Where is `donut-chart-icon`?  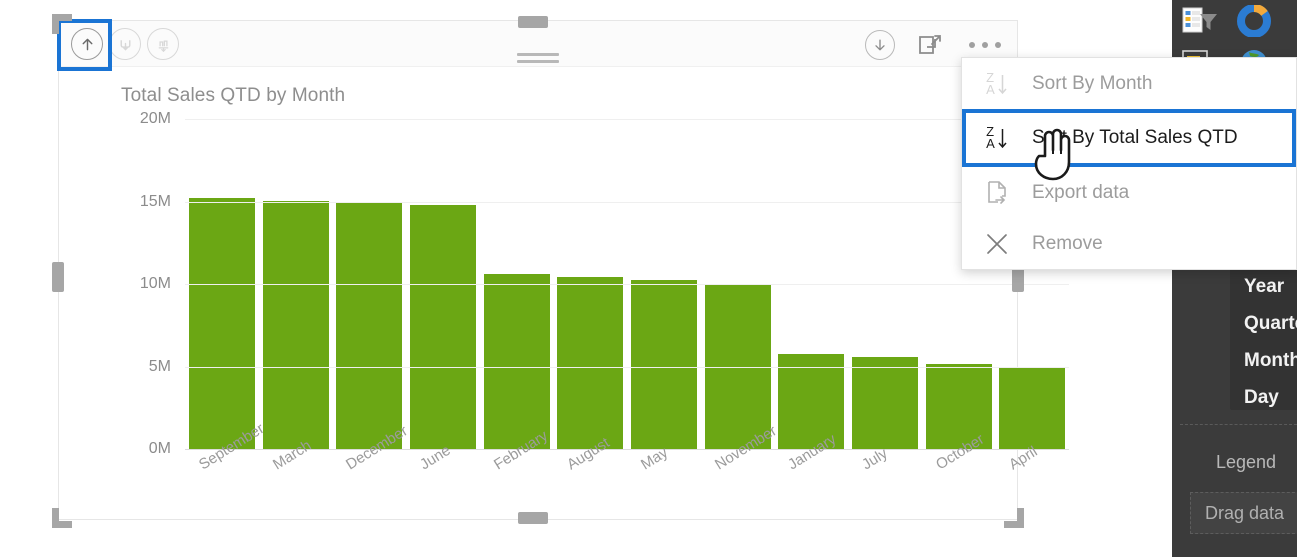 donut-chart-icon is located at coordinates (1254, 21).